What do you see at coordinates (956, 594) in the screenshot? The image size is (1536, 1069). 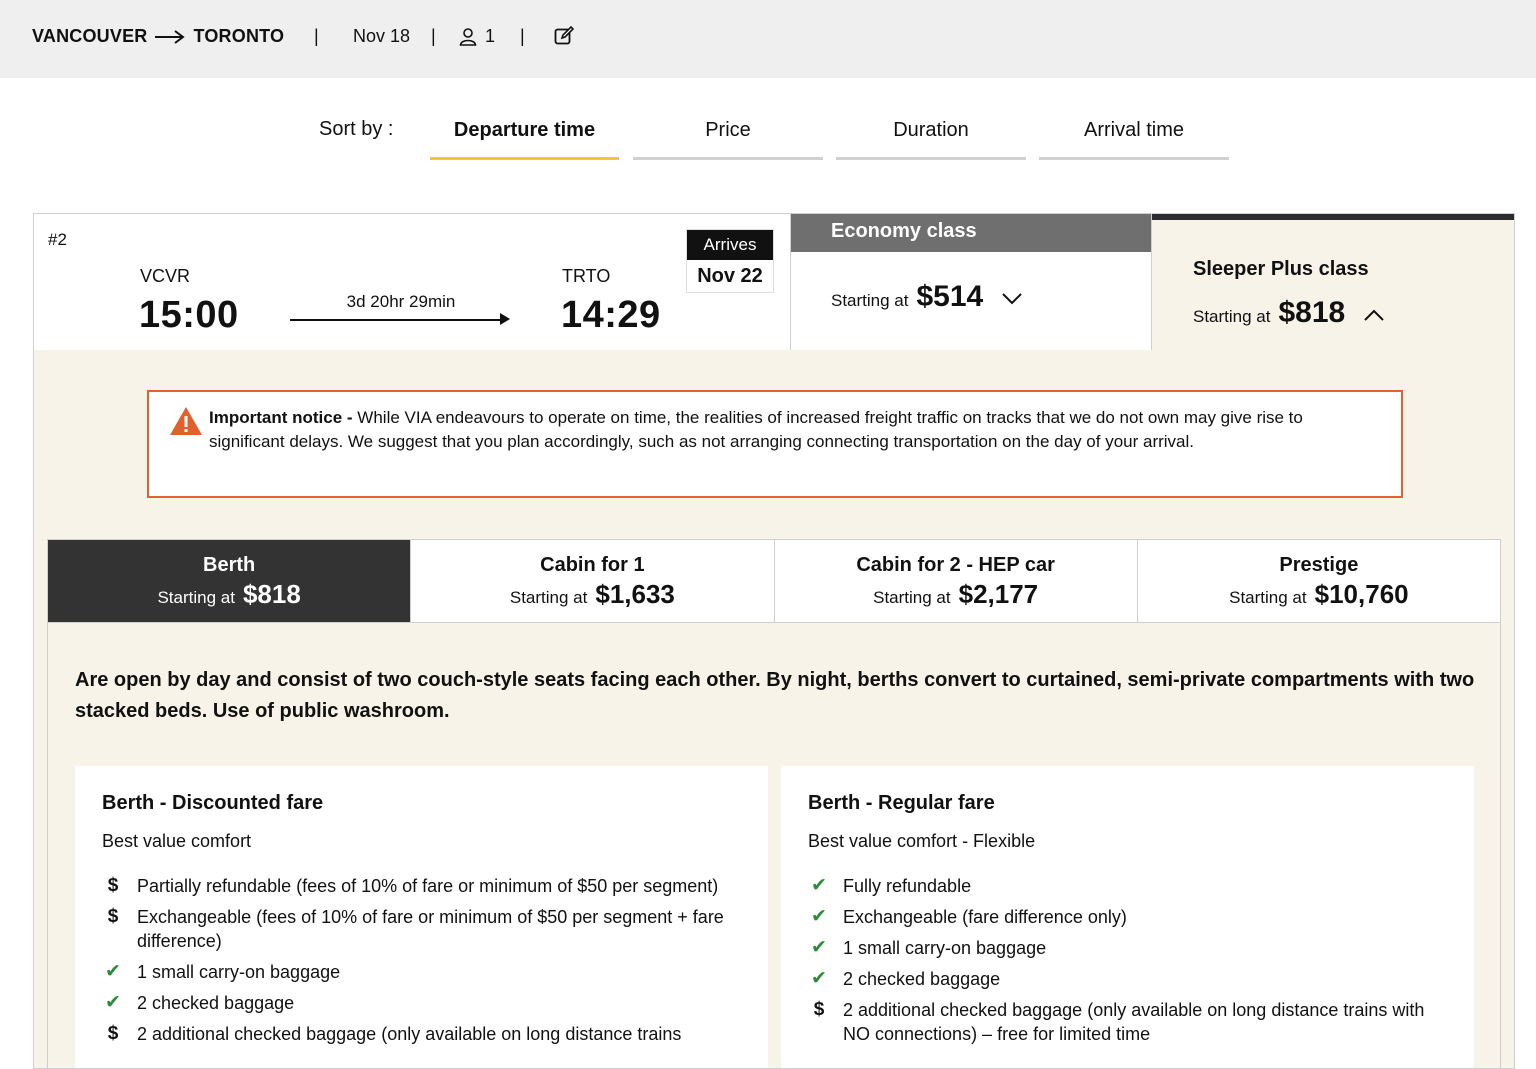 I see `cabin-price: Starting at $2,177` at bounding box center [956, 594].